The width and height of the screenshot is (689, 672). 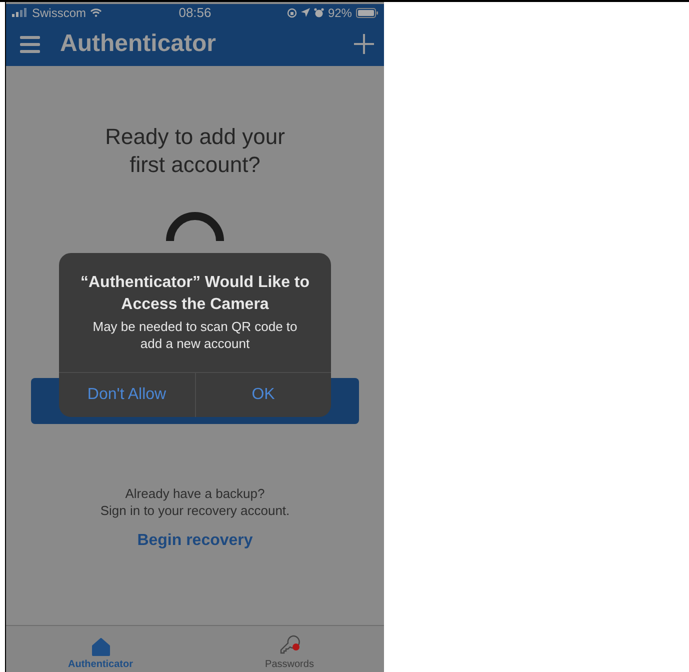 What do you see at coordinates (195, 294) in the screenshot?
I see `dialog-title: “Authenticator” Would Like to Access the Camera` at bounding box center [195, 294].